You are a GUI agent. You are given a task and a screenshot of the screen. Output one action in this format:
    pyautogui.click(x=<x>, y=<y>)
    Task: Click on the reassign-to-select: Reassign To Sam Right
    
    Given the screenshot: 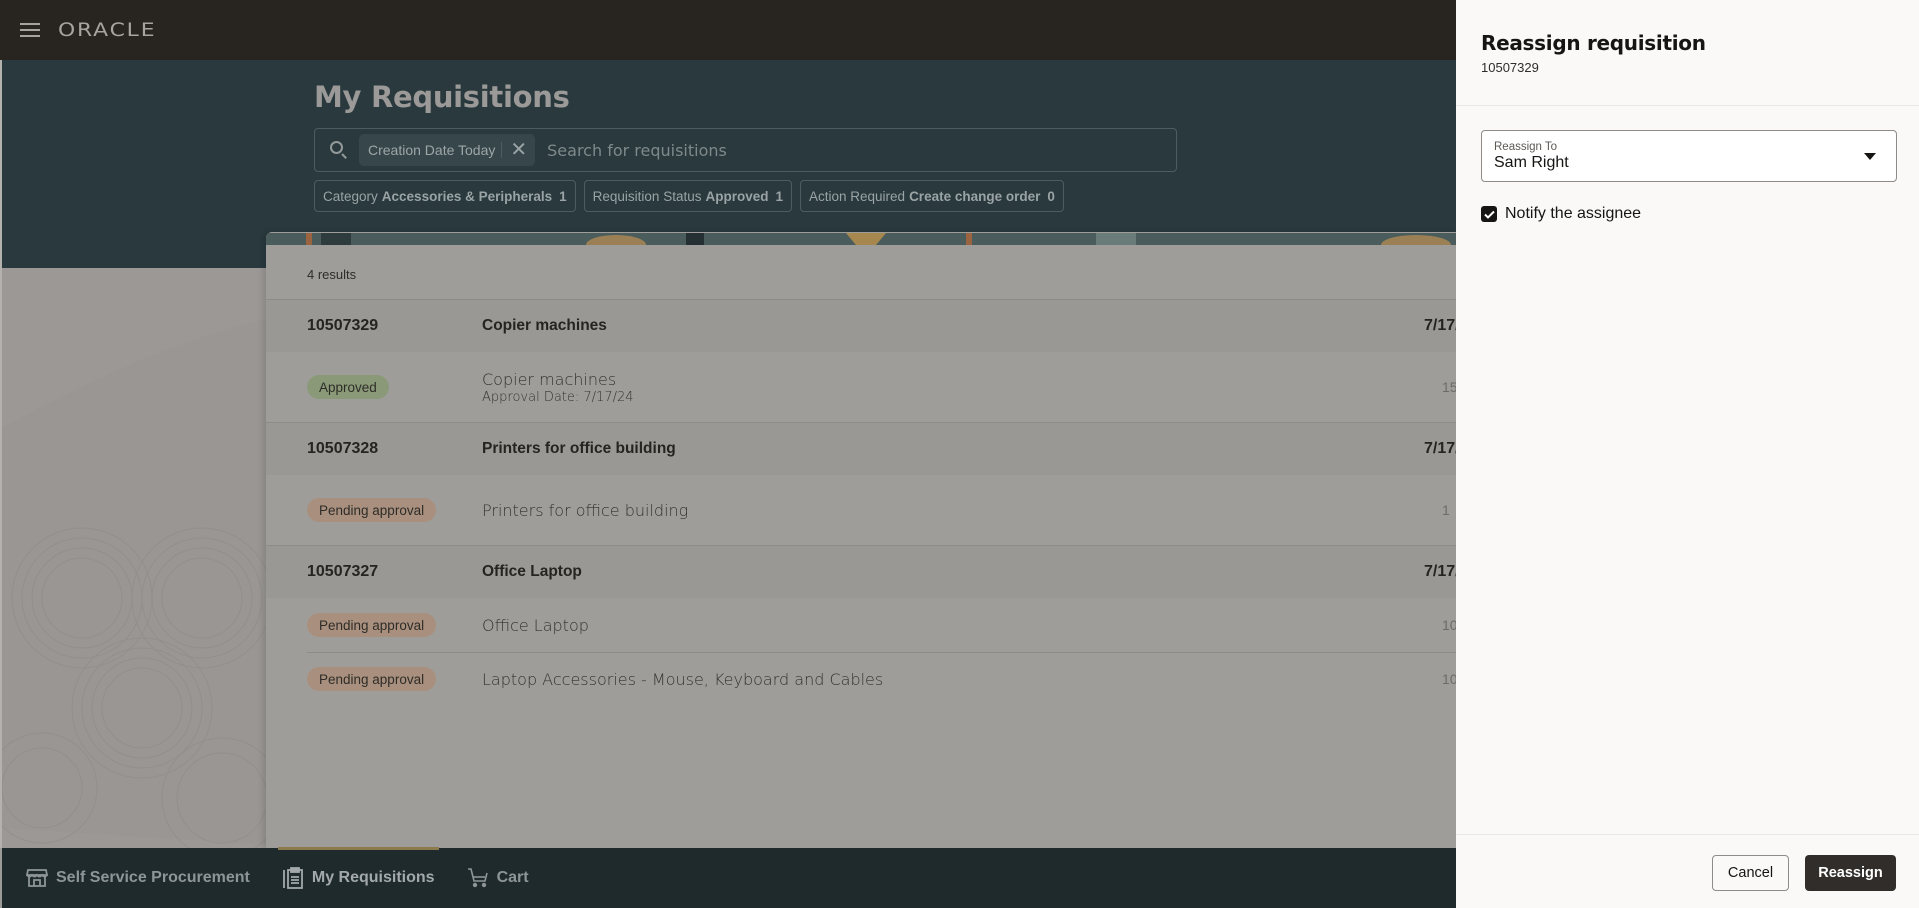 What is the action you would take?
    pyautogui.click(x=1689, y=156)
    